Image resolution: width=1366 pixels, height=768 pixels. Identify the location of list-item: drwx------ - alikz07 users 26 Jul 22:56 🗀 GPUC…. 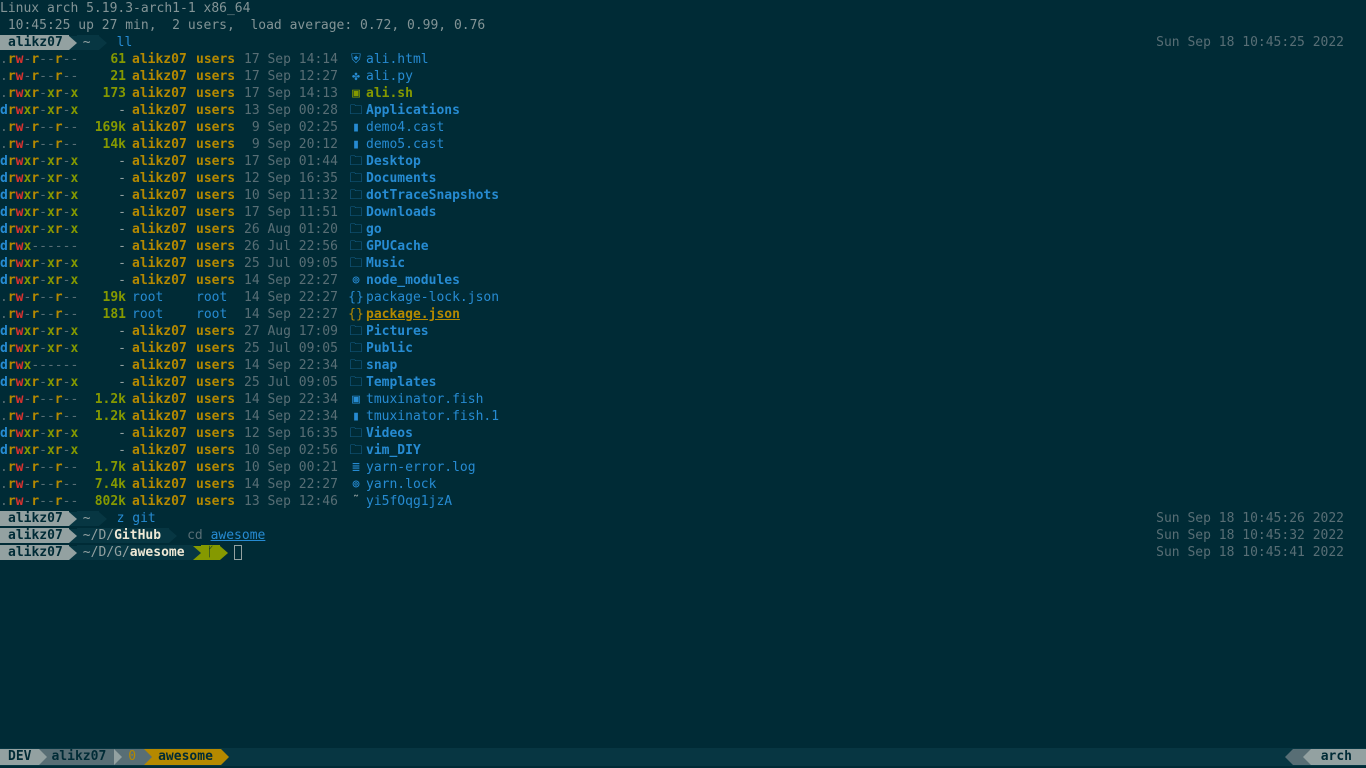
(683, 246).